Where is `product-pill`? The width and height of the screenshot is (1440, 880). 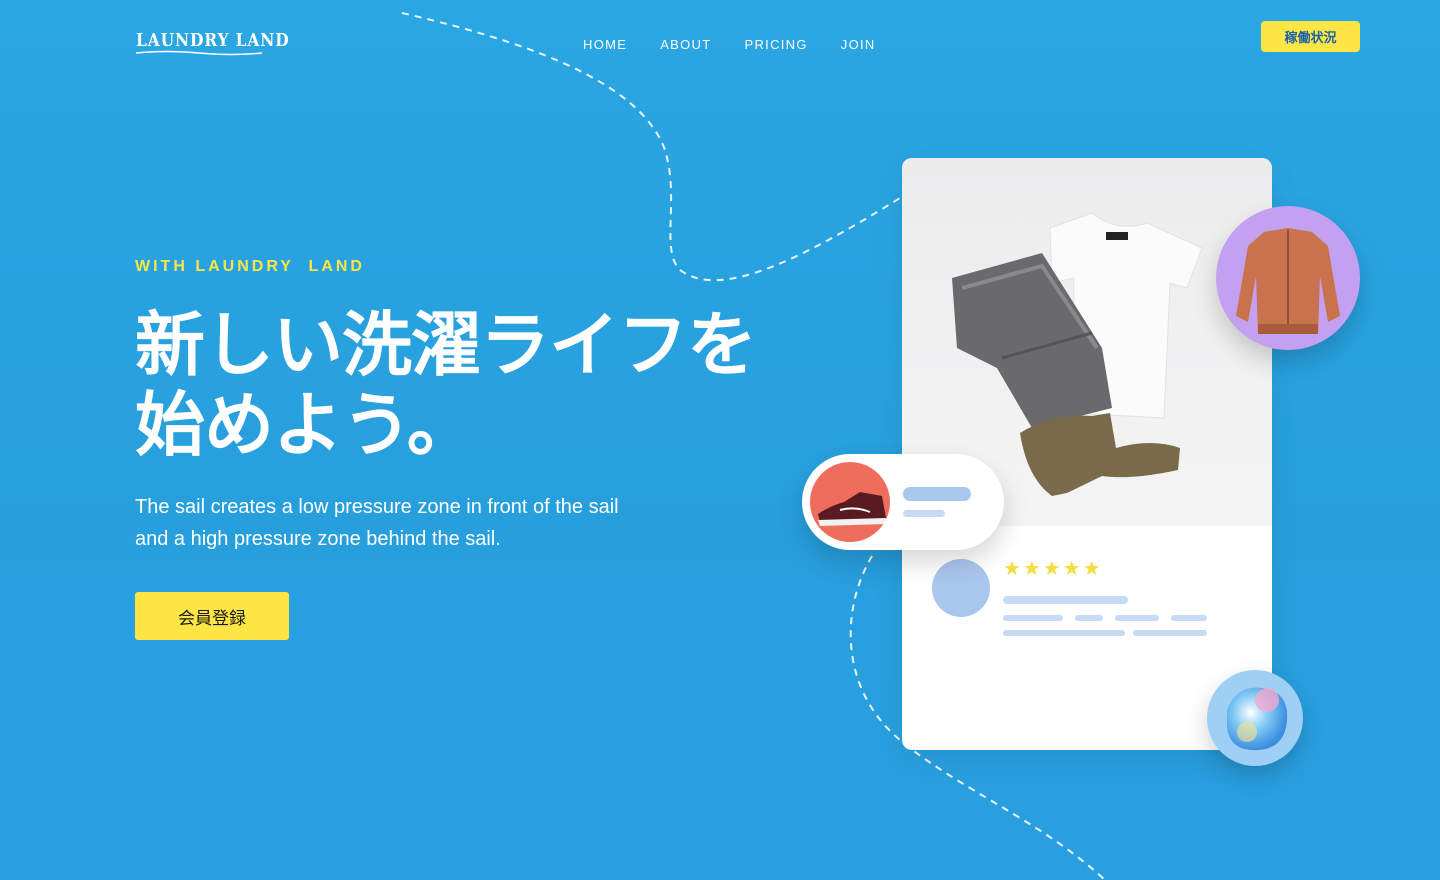 product-pill is located at coordinates (903, 502).